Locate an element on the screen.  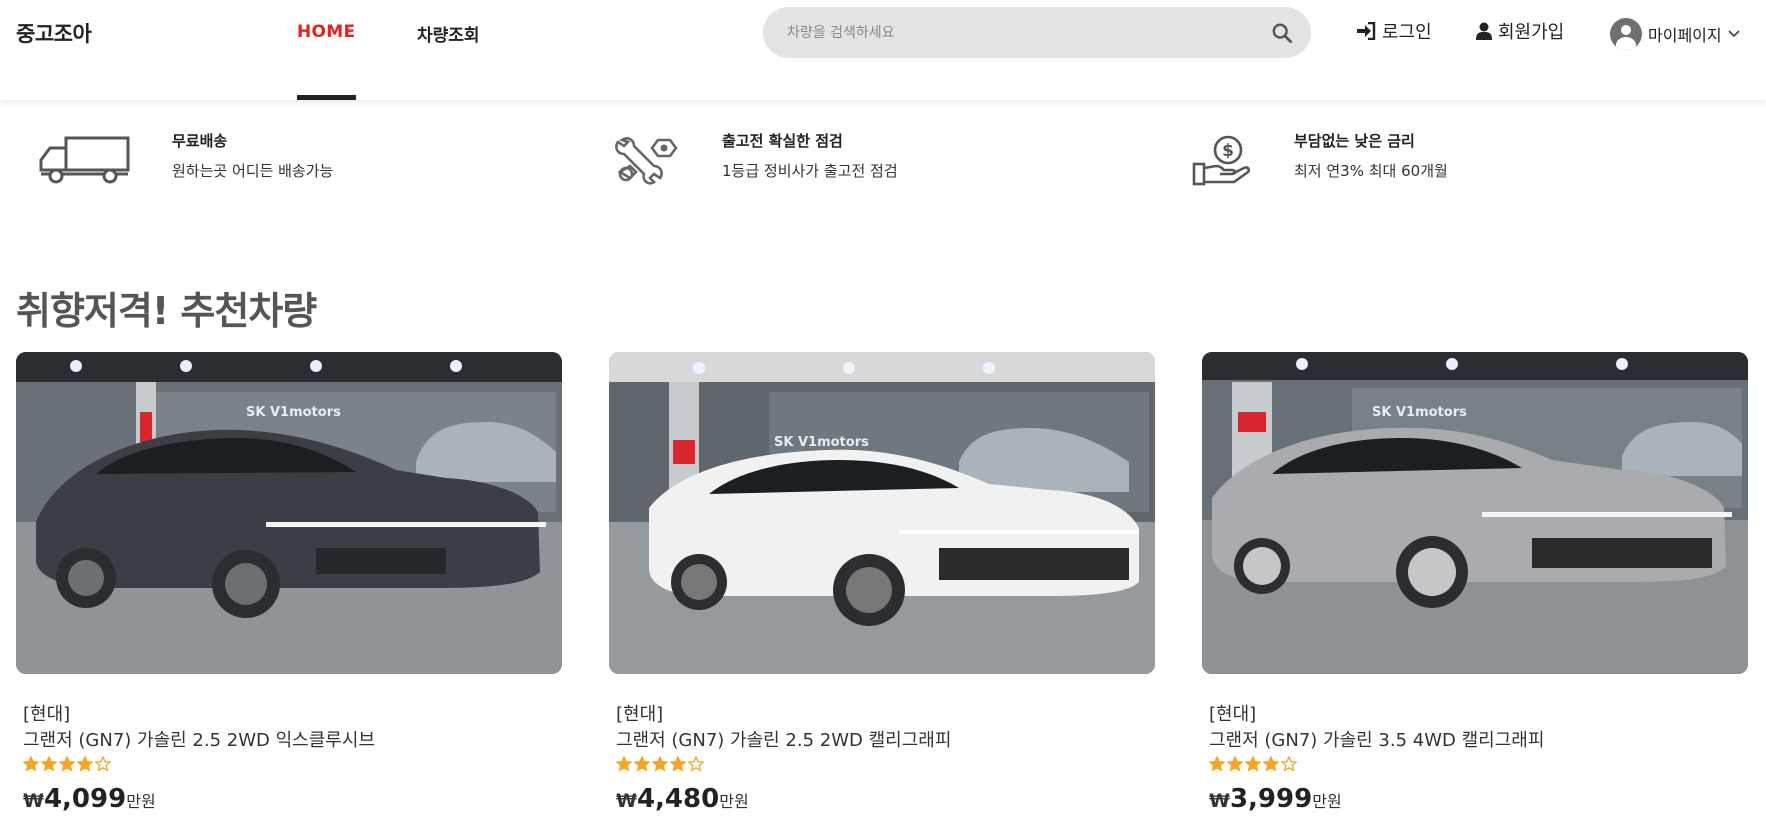
car-model: 그랜저 (GN7) 가솔린 2.5 2WD 캘리그래피 is located at coordinates (783, 739).